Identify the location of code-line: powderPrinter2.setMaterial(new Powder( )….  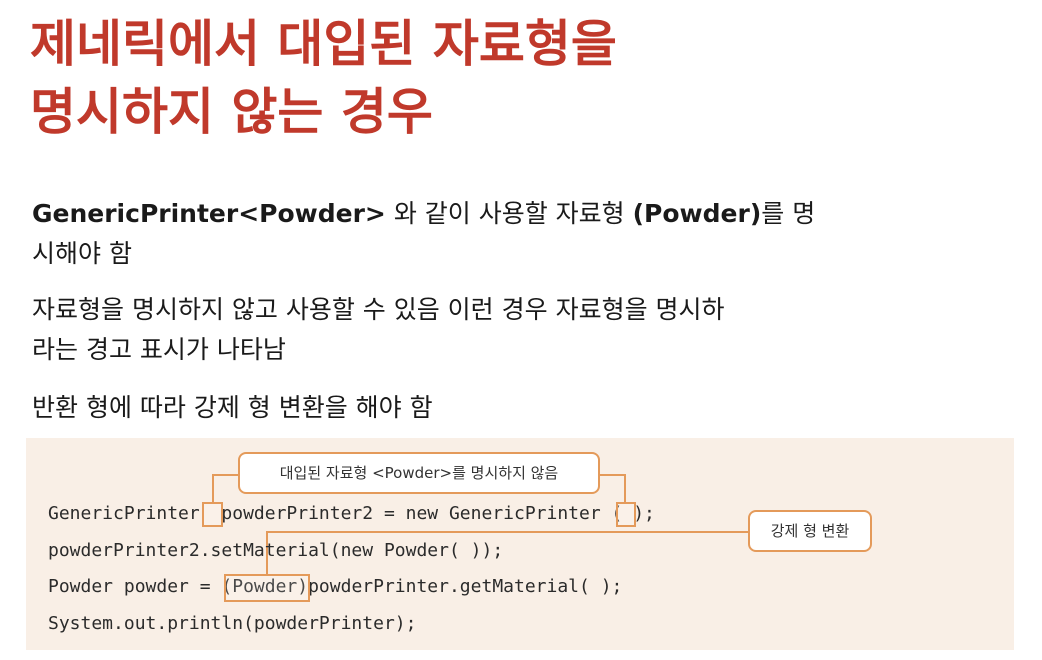
(276, 550).